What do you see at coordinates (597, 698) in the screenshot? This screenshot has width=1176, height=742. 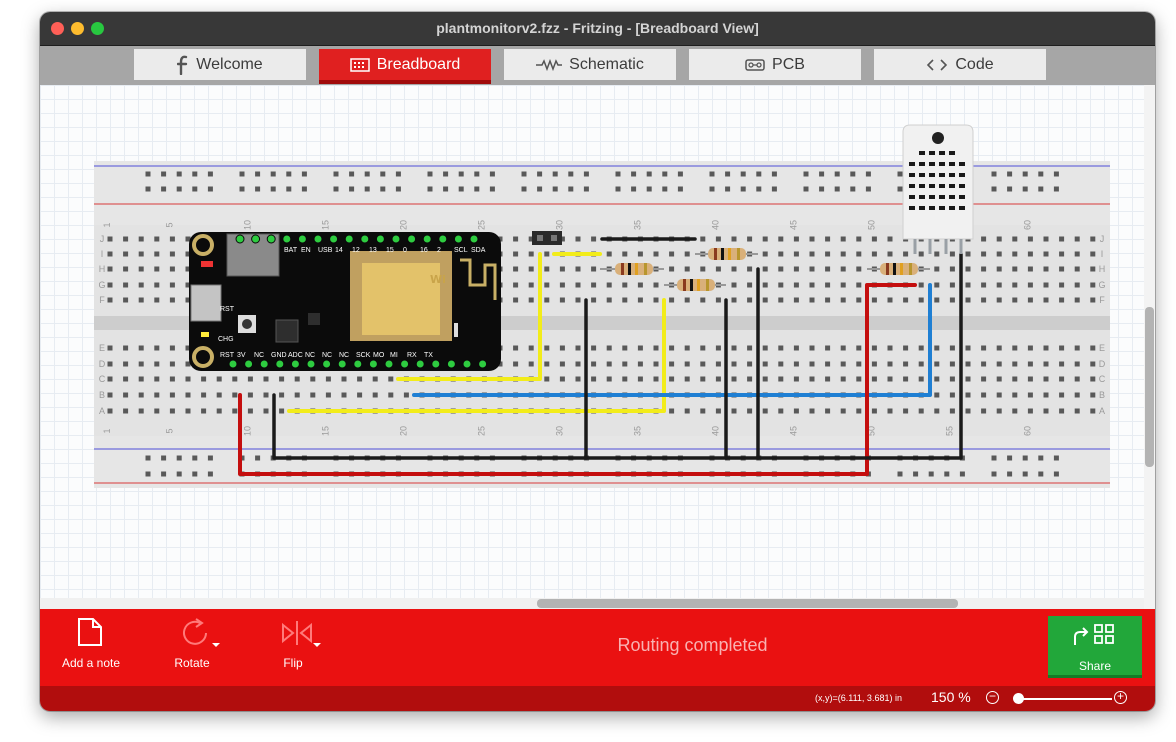 I see `status-bar: (x,y)=(6.111, 3.681) in 150 % − +` at bounding box center [597, 698].